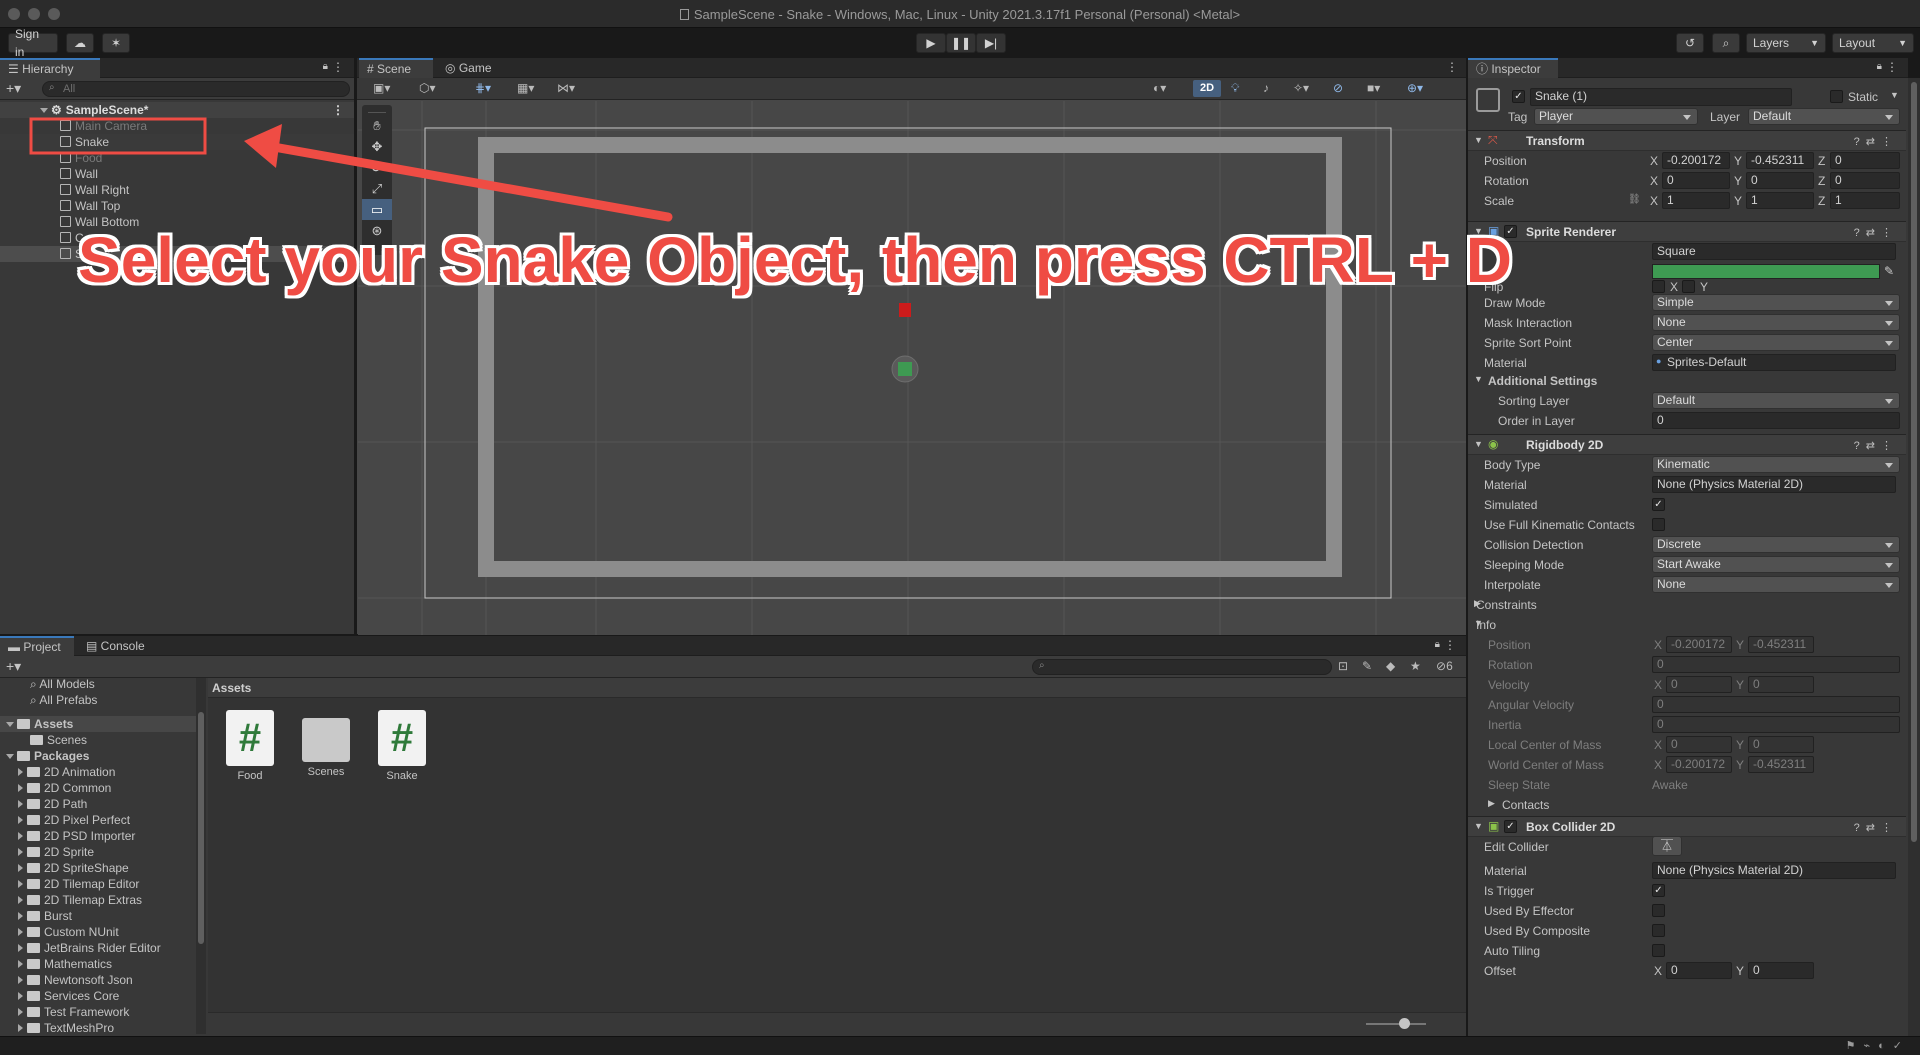 The image size is (1920, 1055). What do you see at coordinates (196, 89) in the screenshot?
I see `hierarchy-search-input: ⌕ All` at bounding box center [196, 89].